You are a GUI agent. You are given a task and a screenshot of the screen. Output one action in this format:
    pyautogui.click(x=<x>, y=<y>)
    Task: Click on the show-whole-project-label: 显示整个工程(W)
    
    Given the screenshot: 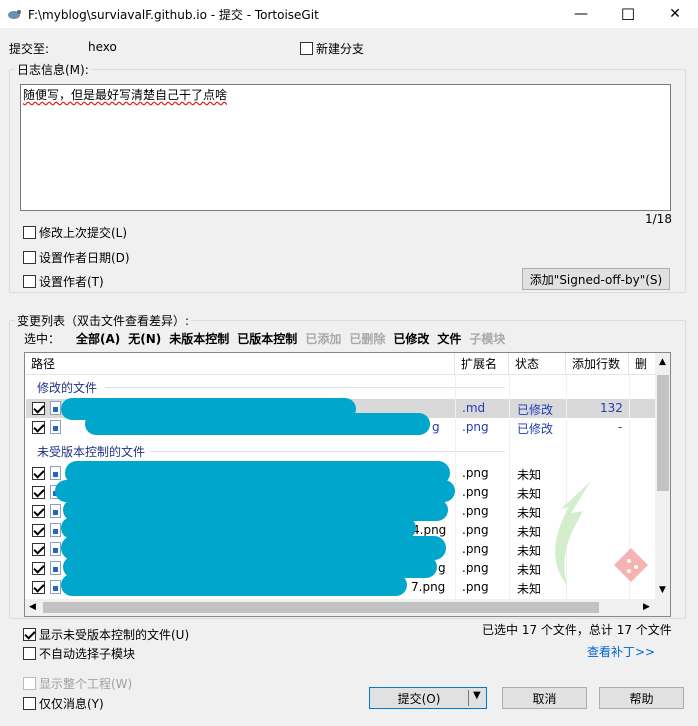 What is the action you would take?
    pyautogui.click(x=86, y=684)
    